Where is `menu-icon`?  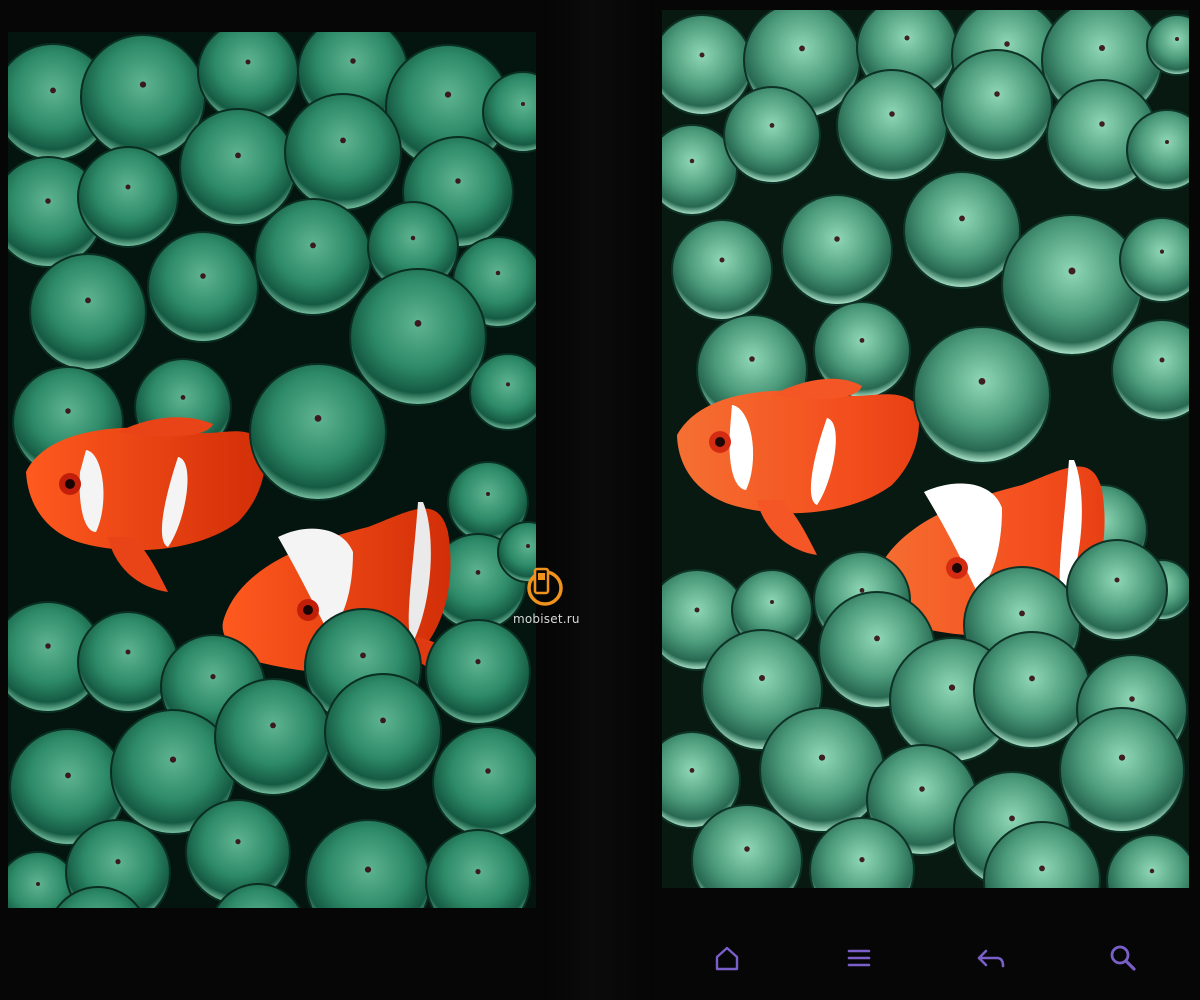
menu-icon is located at coordinates (859, 958).